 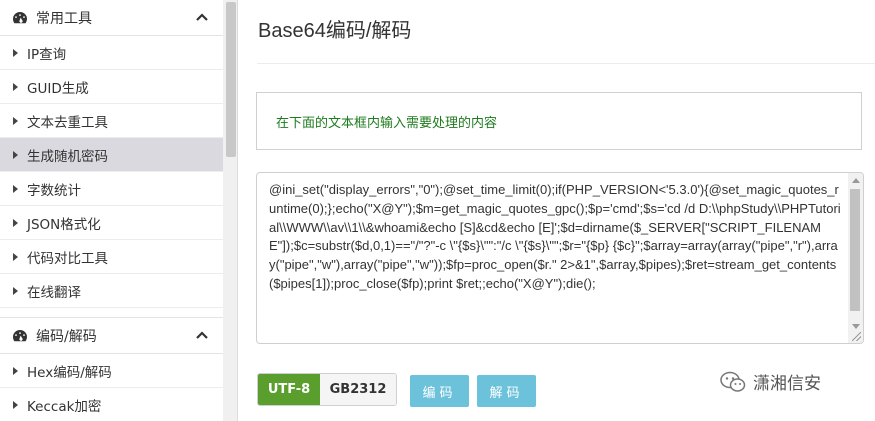 What do you see at coordinates (64, 18) in the screenshot?
I see `section-title: 常用工具` at bounding box center [64, 18].